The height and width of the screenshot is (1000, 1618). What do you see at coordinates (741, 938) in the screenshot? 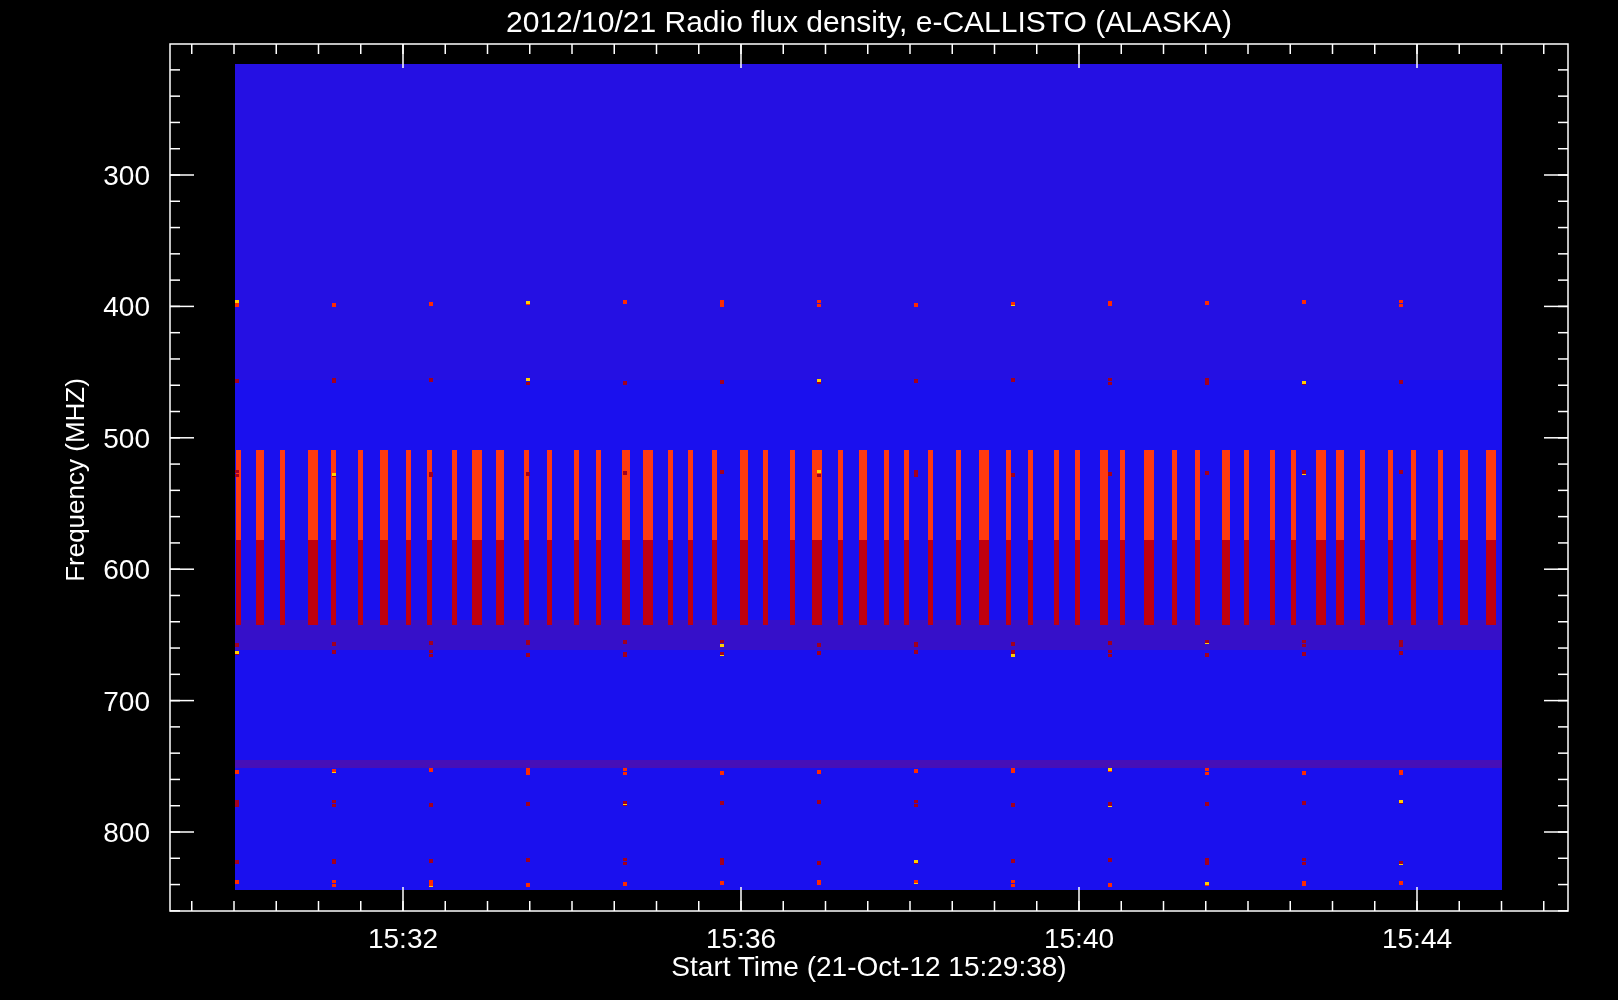
I see `tick-label: 15:36` at bounding box center [741, 938].